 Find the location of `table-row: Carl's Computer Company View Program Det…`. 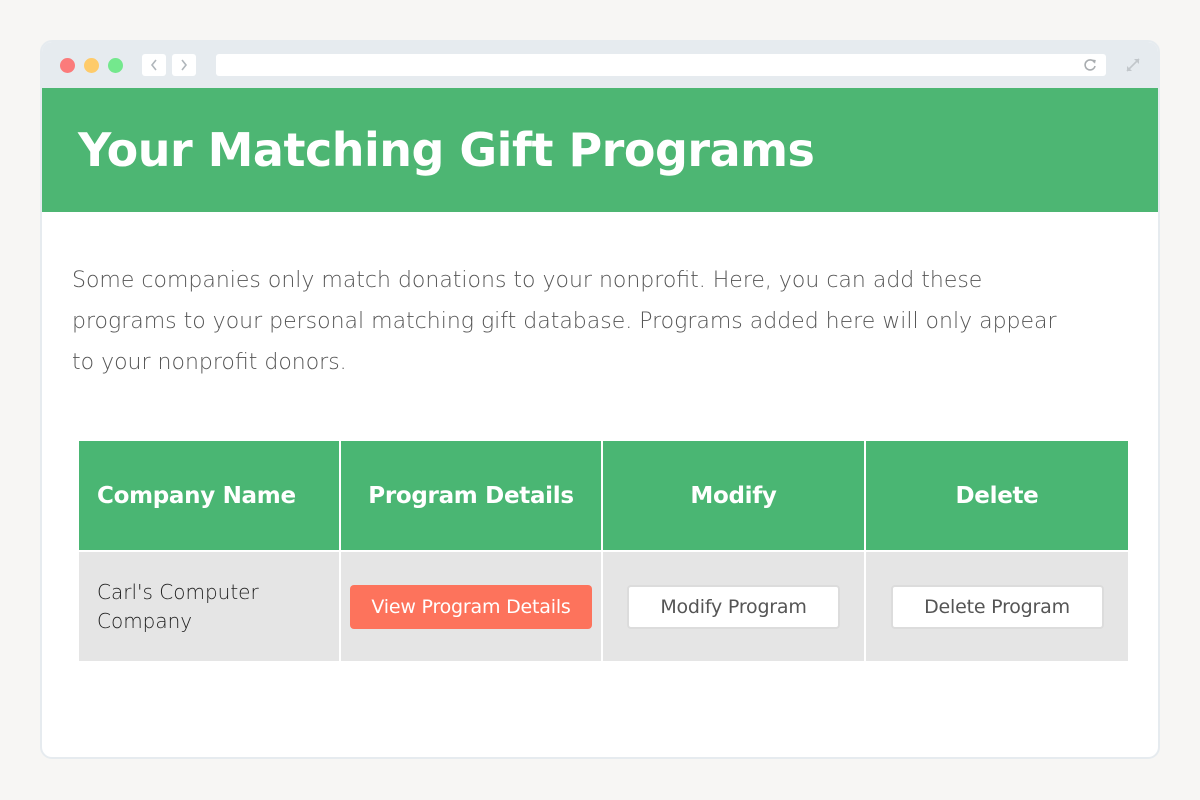

table-row: Carl's Computer Company View Program Det… is located at coordinates (603, 606).